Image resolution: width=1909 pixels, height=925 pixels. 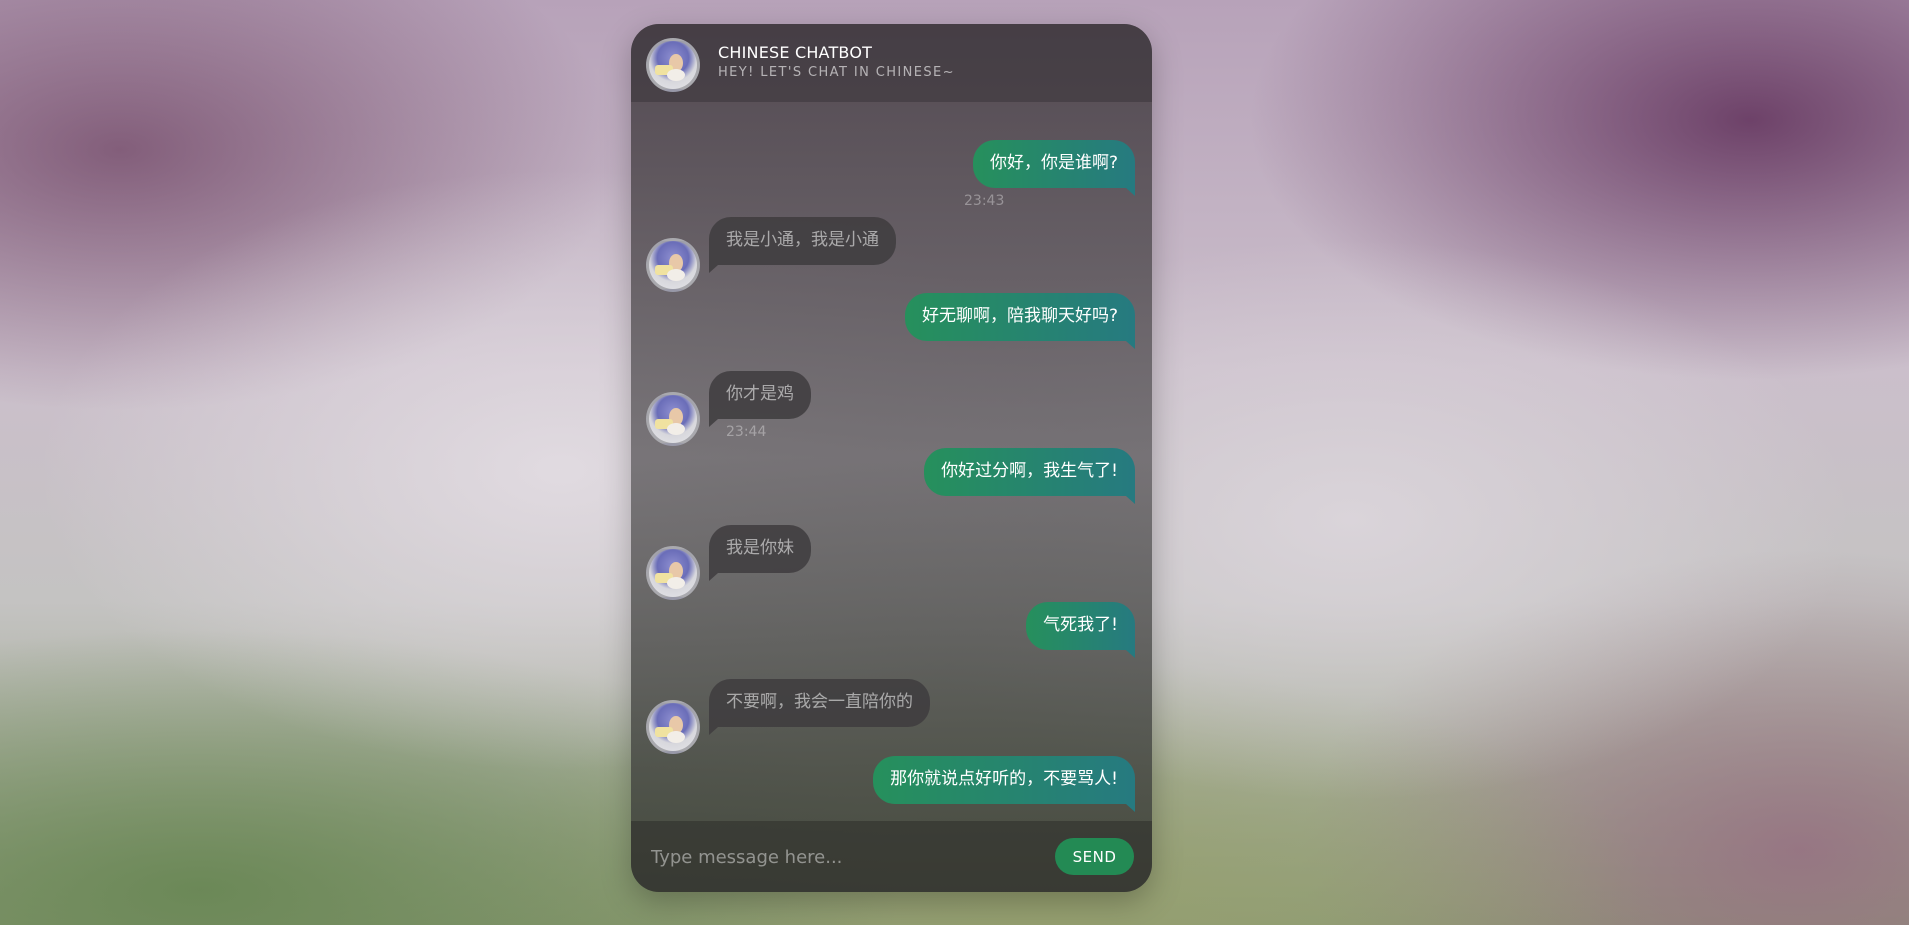 What do you see at coordinates (795, 52) in the screenshot?
I see `chat-title: CHINESE CHATBOT` at bounding box center [795, 52].